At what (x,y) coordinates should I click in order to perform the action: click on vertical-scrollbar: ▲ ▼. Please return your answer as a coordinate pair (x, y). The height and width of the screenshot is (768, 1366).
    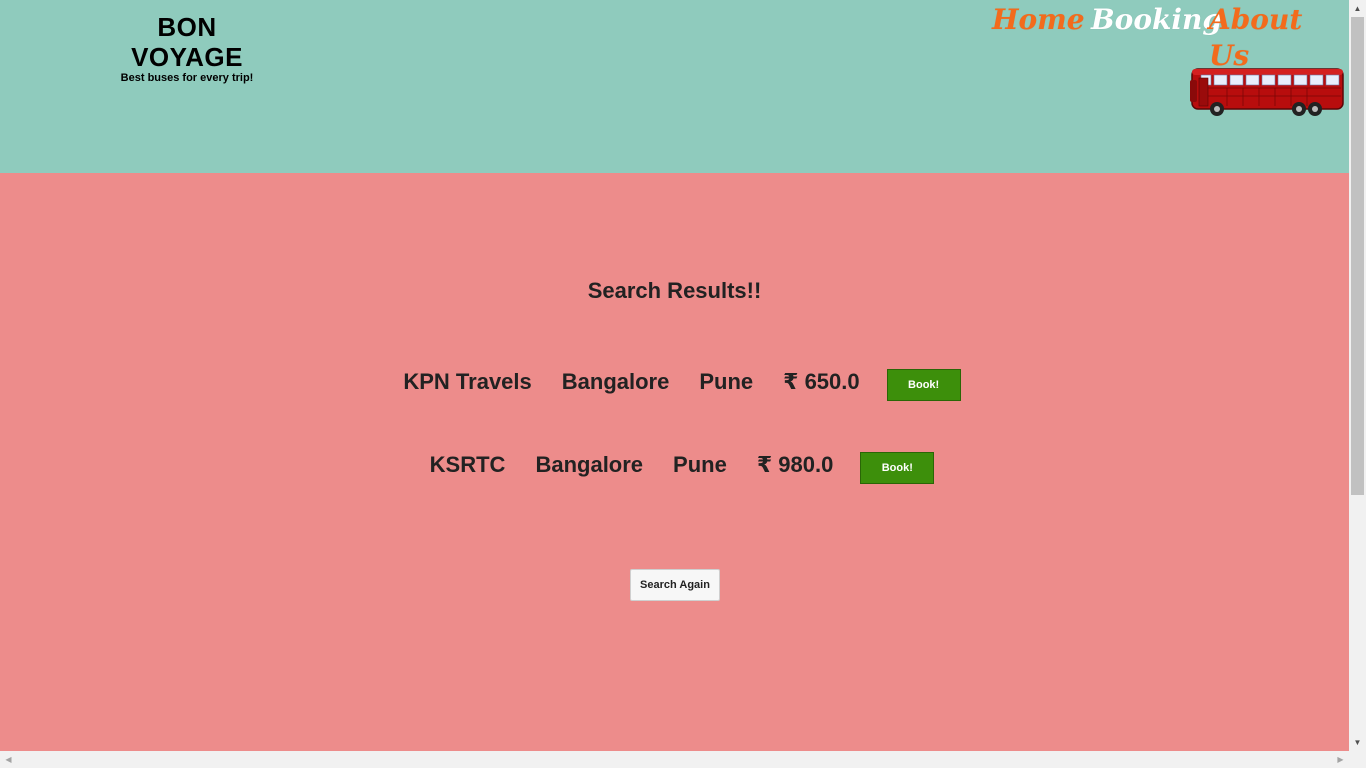
    Looking at the image, I should click on (1357, 375).